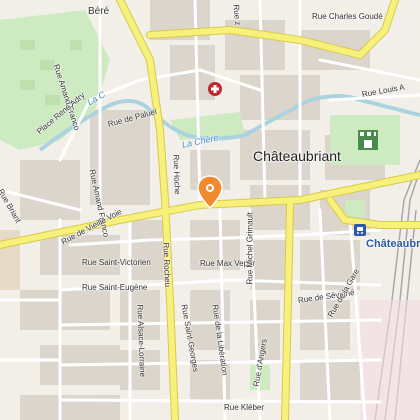 This screenshot has width=420, height=420. Describe the element at coordinates (215, 89) in the screenshot. I see `hospital-icon` at that location.